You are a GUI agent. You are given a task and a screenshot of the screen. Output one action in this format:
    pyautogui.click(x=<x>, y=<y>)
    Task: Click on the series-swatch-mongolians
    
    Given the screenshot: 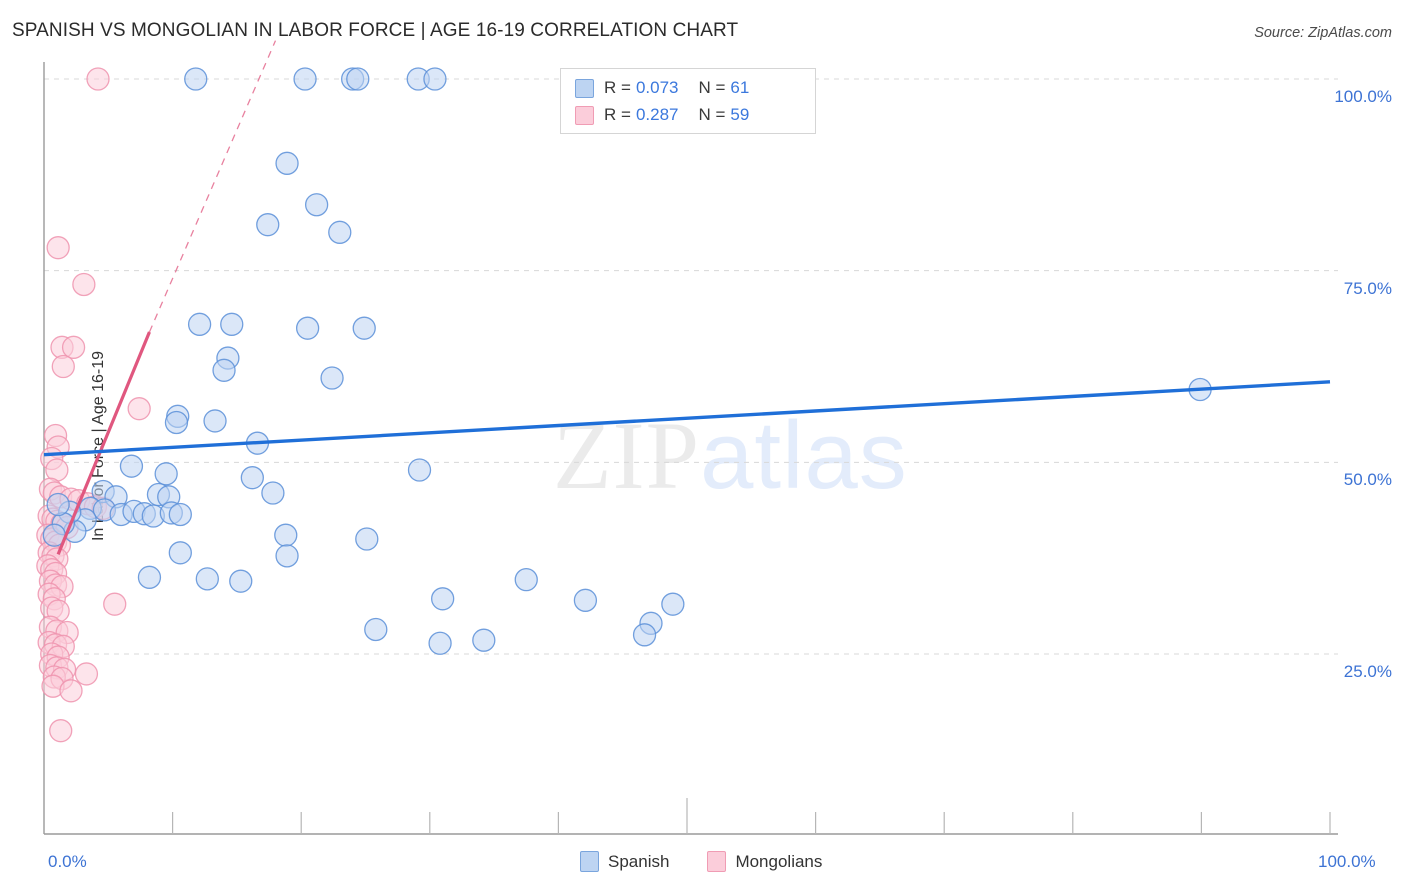 What is the action you would take?
    pyautogui.click(x=717, y=861)
    